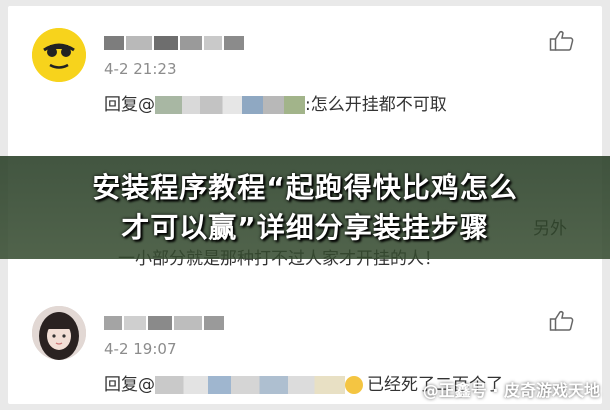 The image size is (610, 410). I want to click on watermark-text: @正鑫号 · 皮奇游戏天地, so click(511, 390).